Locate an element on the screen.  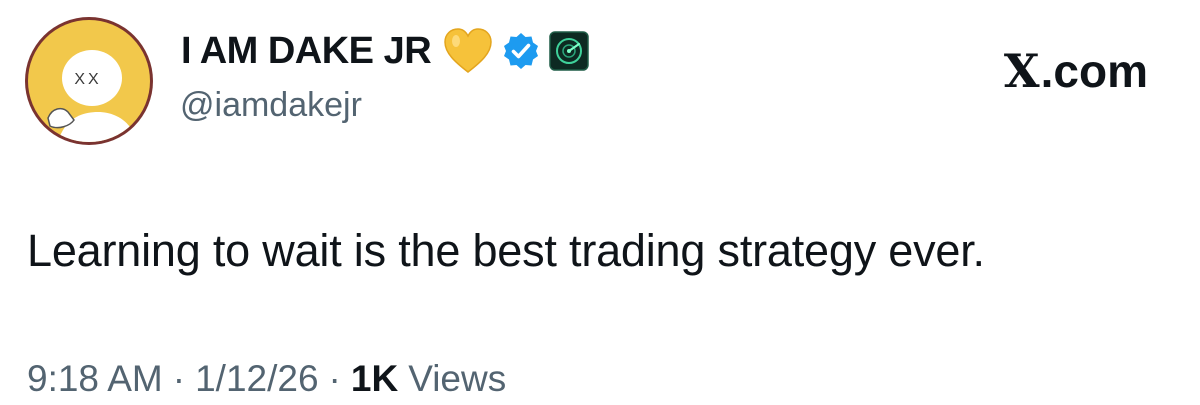
avatar-image: XX is located at coordinates (89, 81).